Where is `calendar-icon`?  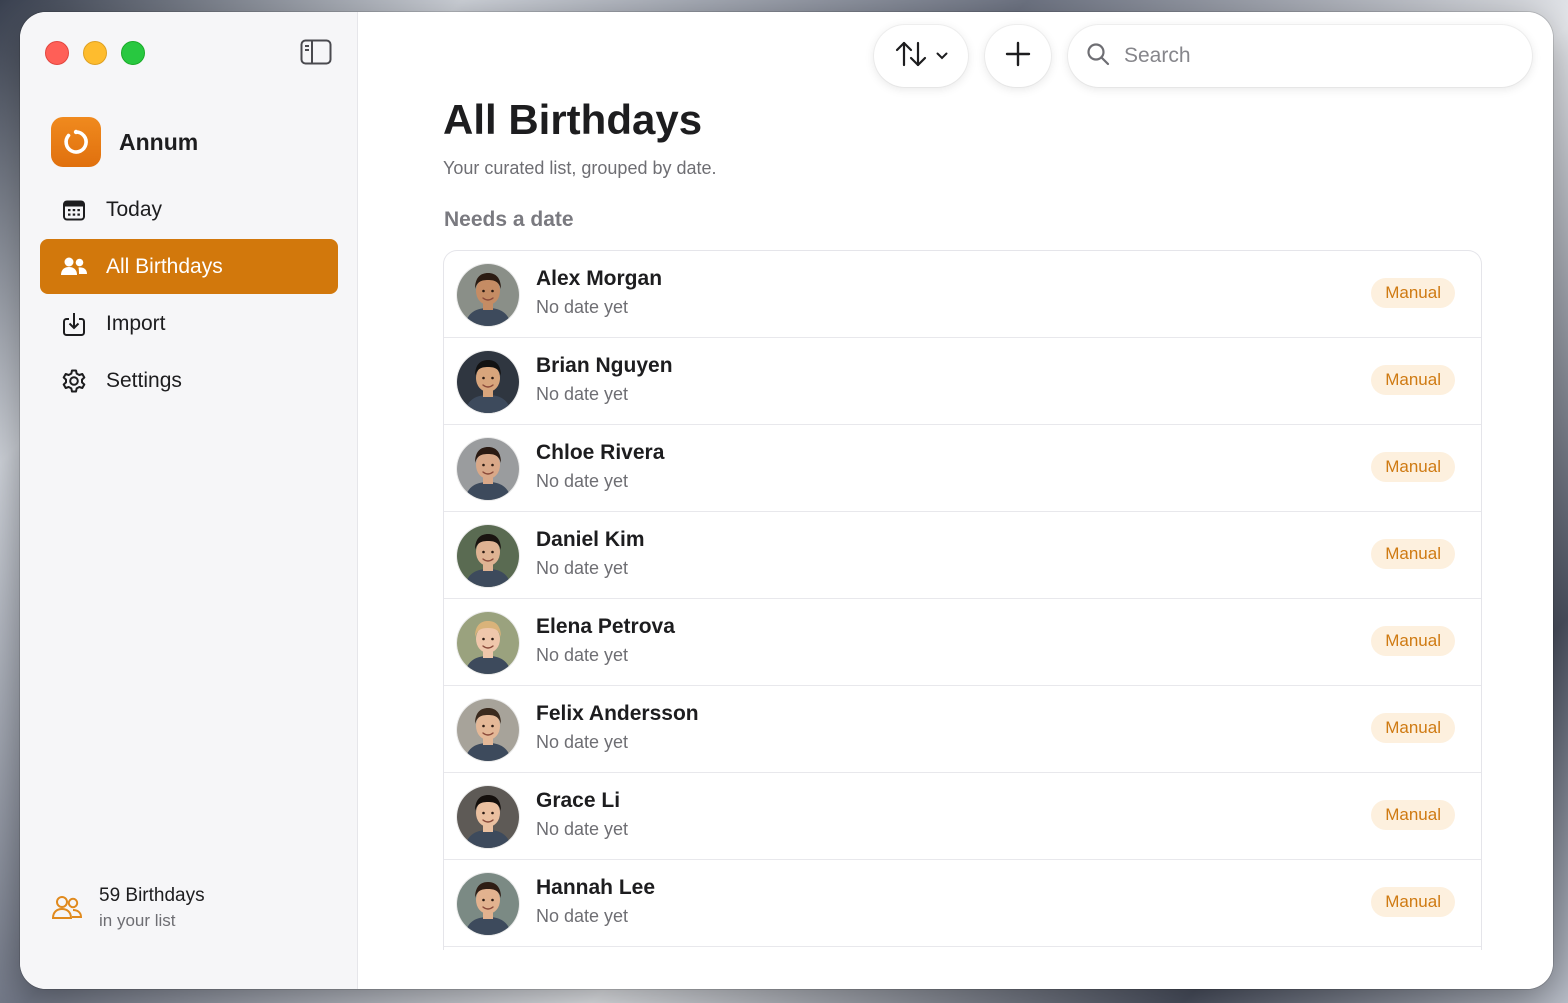
calendar-icon is located at coordinates (74, 210).